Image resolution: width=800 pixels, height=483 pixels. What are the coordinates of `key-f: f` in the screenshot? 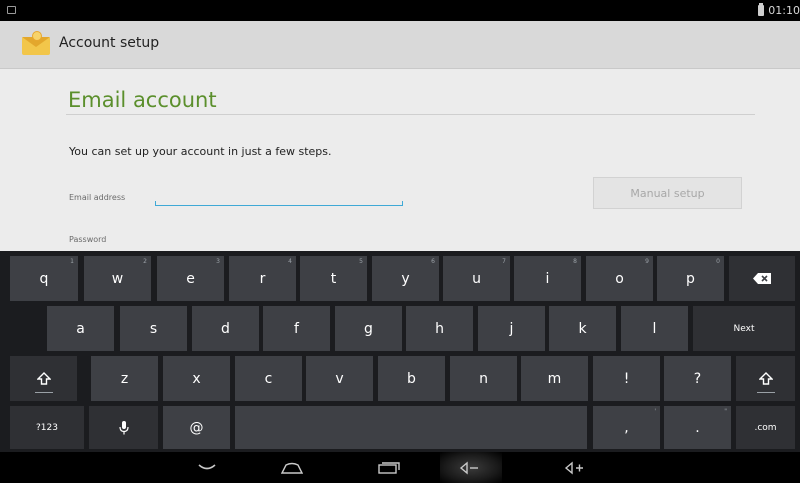 It's located at (296, 328).